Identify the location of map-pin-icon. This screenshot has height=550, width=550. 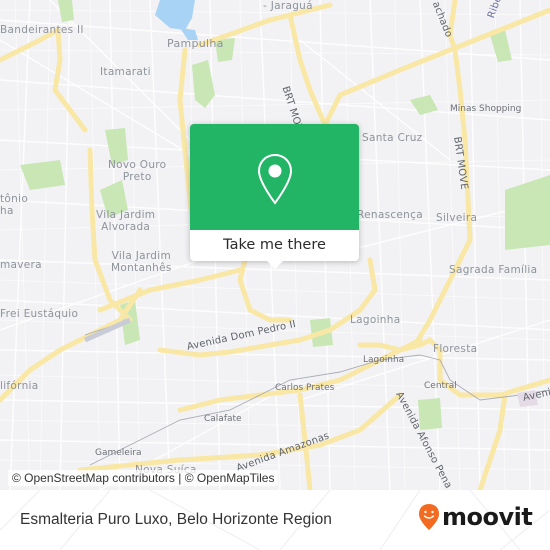
(275, 179).